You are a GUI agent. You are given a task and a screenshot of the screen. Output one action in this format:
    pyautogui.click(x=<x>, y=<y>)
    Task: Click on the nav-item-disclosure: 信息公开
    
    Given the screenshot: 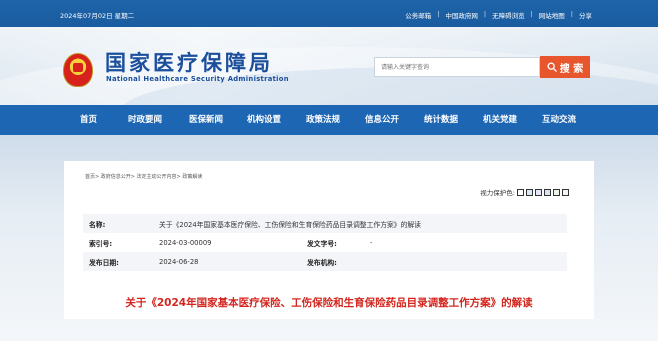 What is the action you would take?
    pyautogui.click(x=382, y=120)
    